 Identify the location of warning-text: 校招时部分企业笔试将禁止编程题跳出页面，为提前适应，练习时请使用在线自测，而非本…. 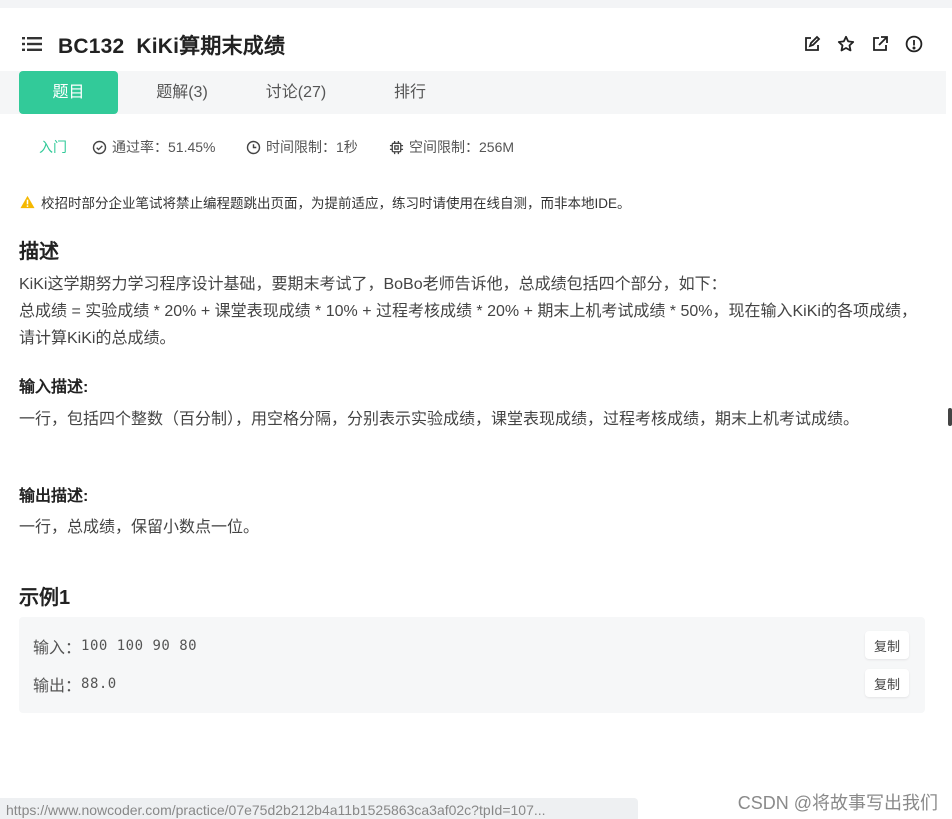
(336, 203).